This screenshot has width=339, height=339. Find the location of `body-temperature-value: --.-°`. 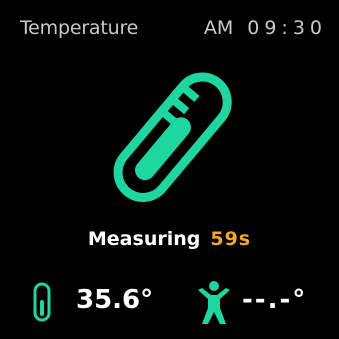

body-temperature-value: --.-° is located at coordinates (275, 300).